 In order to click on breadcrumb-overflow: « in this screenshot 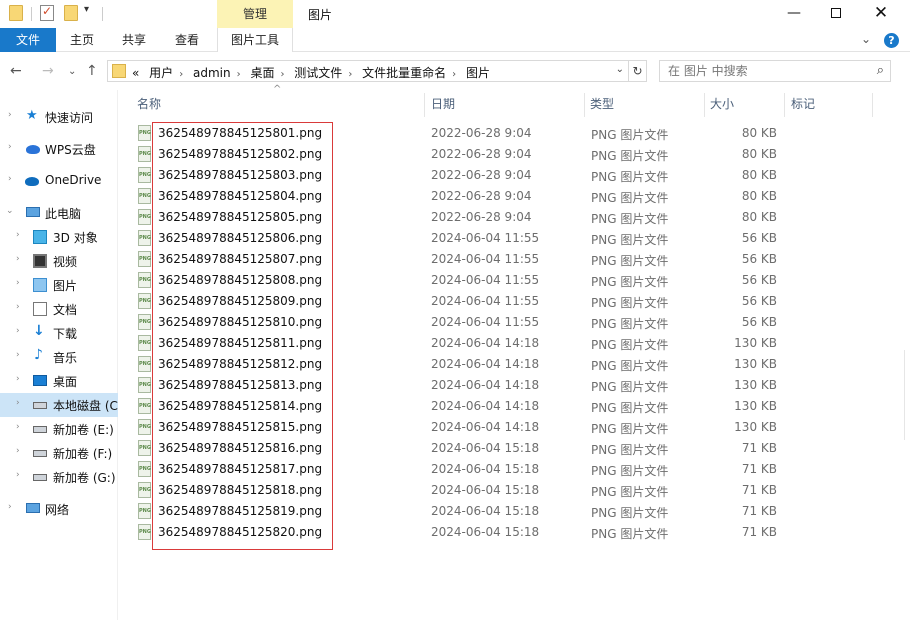, I will do `click(135, 73)`.